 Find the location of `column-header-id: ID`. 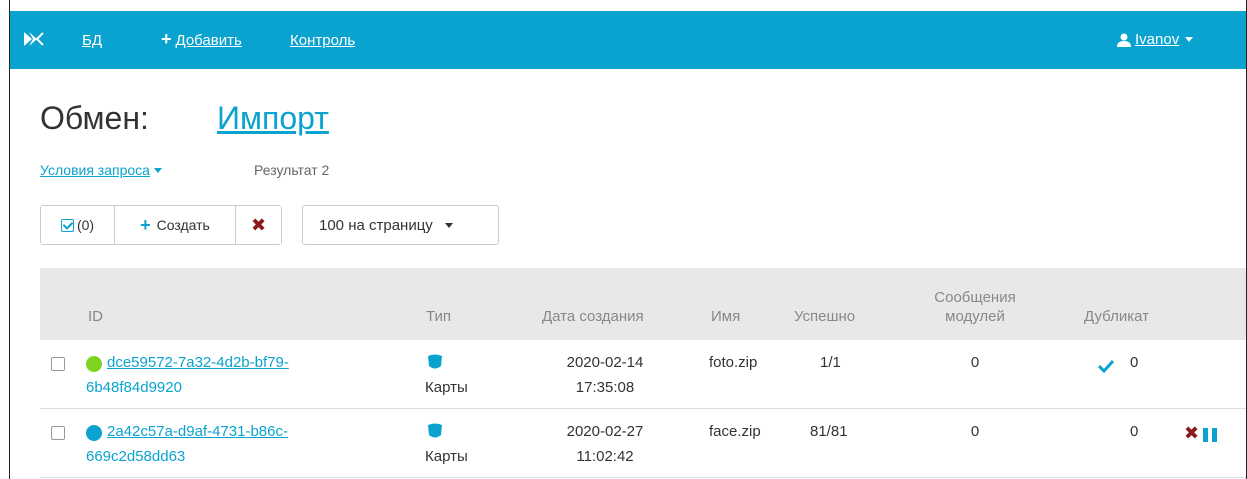

column-header-id: ID is located at coordinates (95, 316).